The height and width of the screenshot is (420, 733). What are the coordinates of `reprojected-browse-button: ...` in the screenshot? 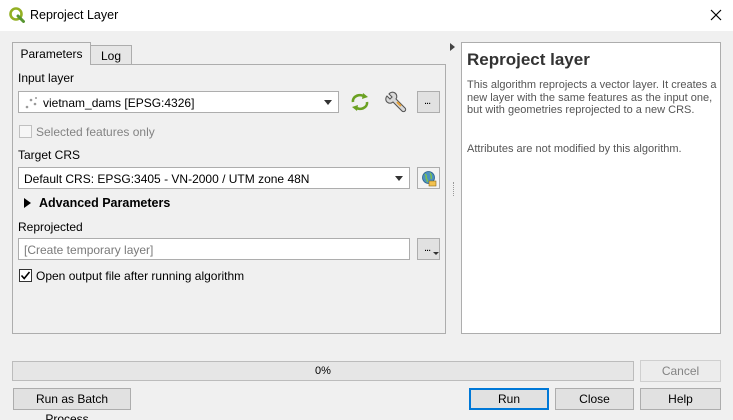 It's located at (428, 249).